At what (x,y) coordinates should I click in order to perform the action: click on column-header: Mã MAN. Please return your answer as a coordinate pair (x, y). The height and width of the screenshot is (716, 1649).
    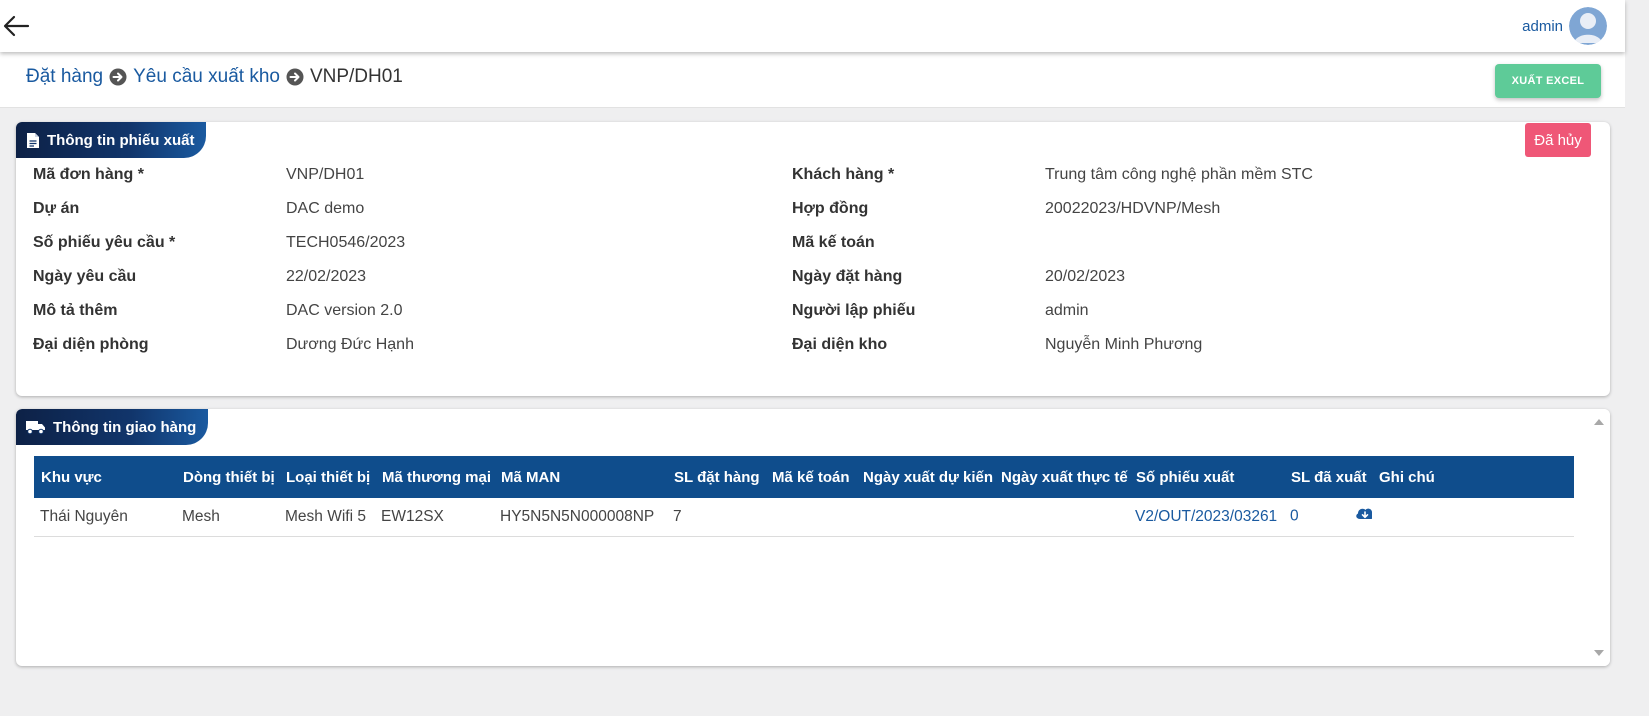
    Looking at the image, I should click on (580, 477).